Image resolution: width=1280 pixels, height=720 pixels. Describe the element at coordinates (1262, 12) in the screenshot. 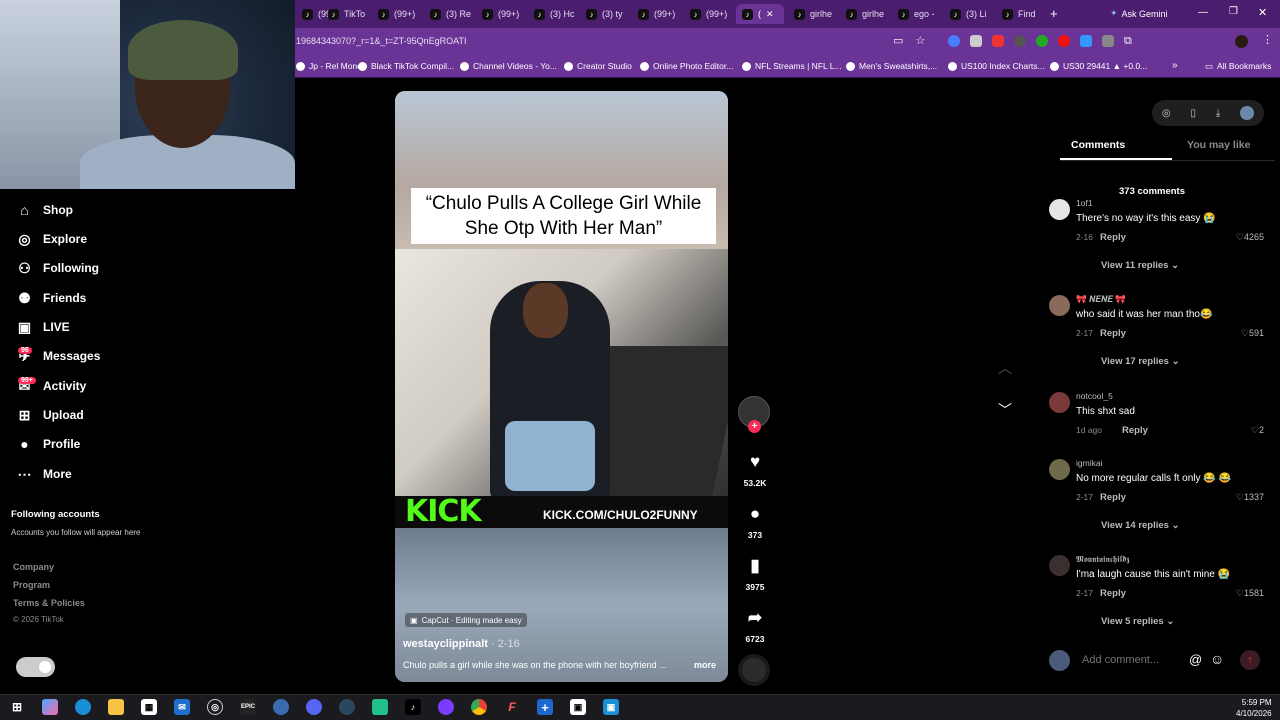

I see `close-window-button: ✕` at that location.